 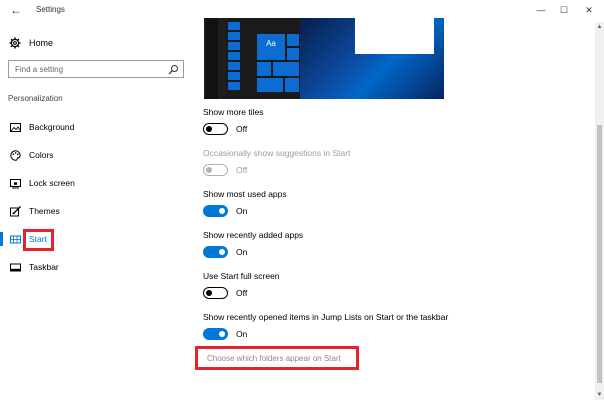 I want to click on brush-icon, so click(x=15, y=210).